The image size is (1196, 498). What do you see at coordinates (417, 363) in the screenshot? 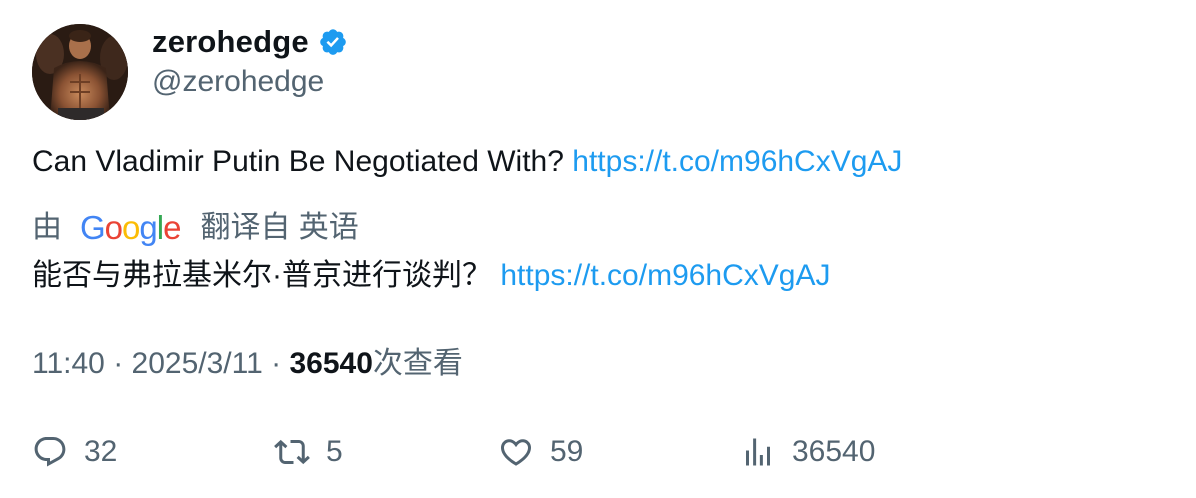
I see `views-label: 次查看` at bounding box center [417, 363].